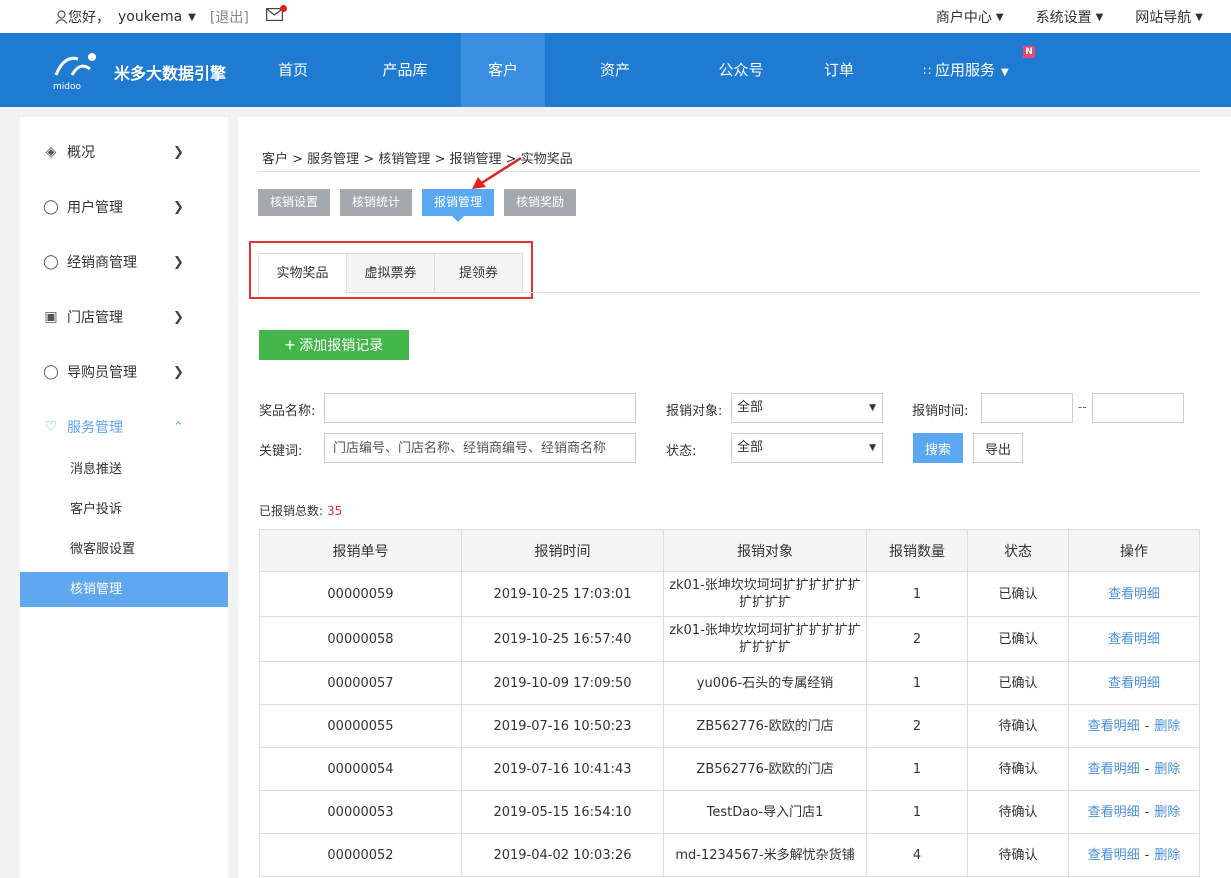 The height and width of the screenshot is (878, 1231). I want to click on system-settings-menu: 系统设置 ▼, so click(1070, 17).